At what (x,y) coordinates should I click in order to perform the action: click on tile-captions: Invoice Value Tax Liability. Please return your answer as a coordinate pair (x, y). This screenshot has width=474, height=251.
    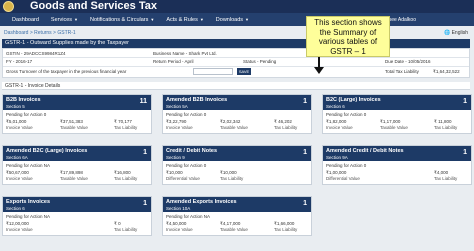
    Looking at the image, I should click on (78, 229).